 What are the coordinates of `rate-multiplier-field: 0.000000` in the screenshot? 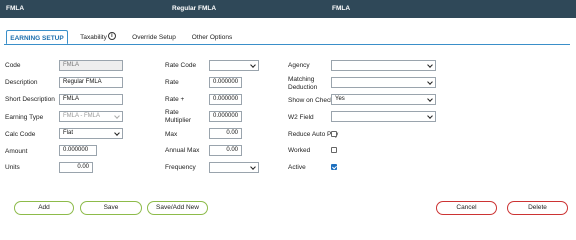 It's located at (225, 116).